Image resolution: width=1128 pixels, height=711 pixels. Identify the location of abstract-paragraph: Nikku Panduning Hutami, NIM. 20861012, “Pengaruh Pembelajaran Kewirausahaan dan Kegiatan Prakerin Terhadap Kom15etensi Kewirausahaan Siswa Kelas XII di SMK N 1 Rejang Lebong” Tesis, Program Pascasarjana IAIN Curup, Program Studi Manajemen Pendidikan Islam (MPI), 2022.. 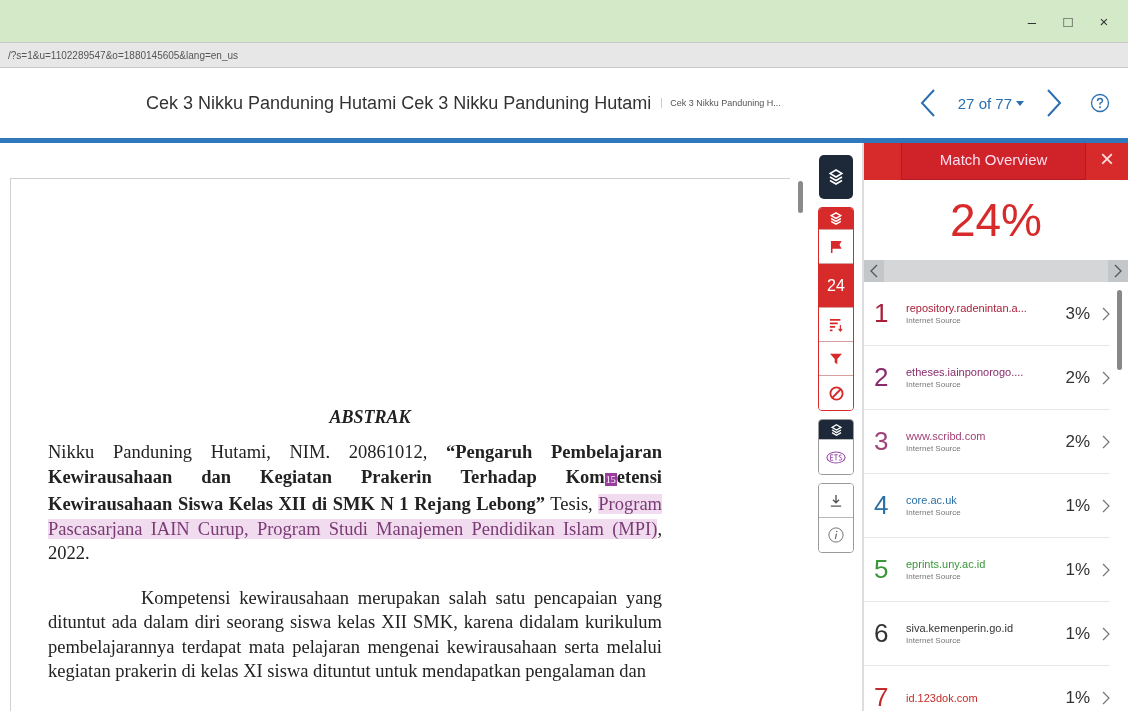
(355, 503).